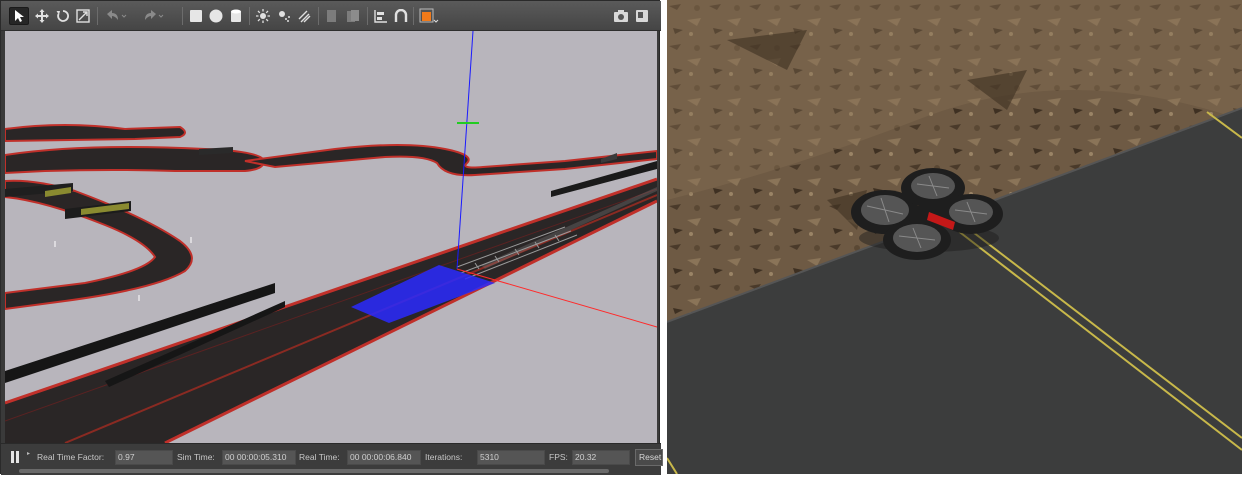 This screenshot has width=1242, height=478. I want to click on redo-icon, so click(152, 16).